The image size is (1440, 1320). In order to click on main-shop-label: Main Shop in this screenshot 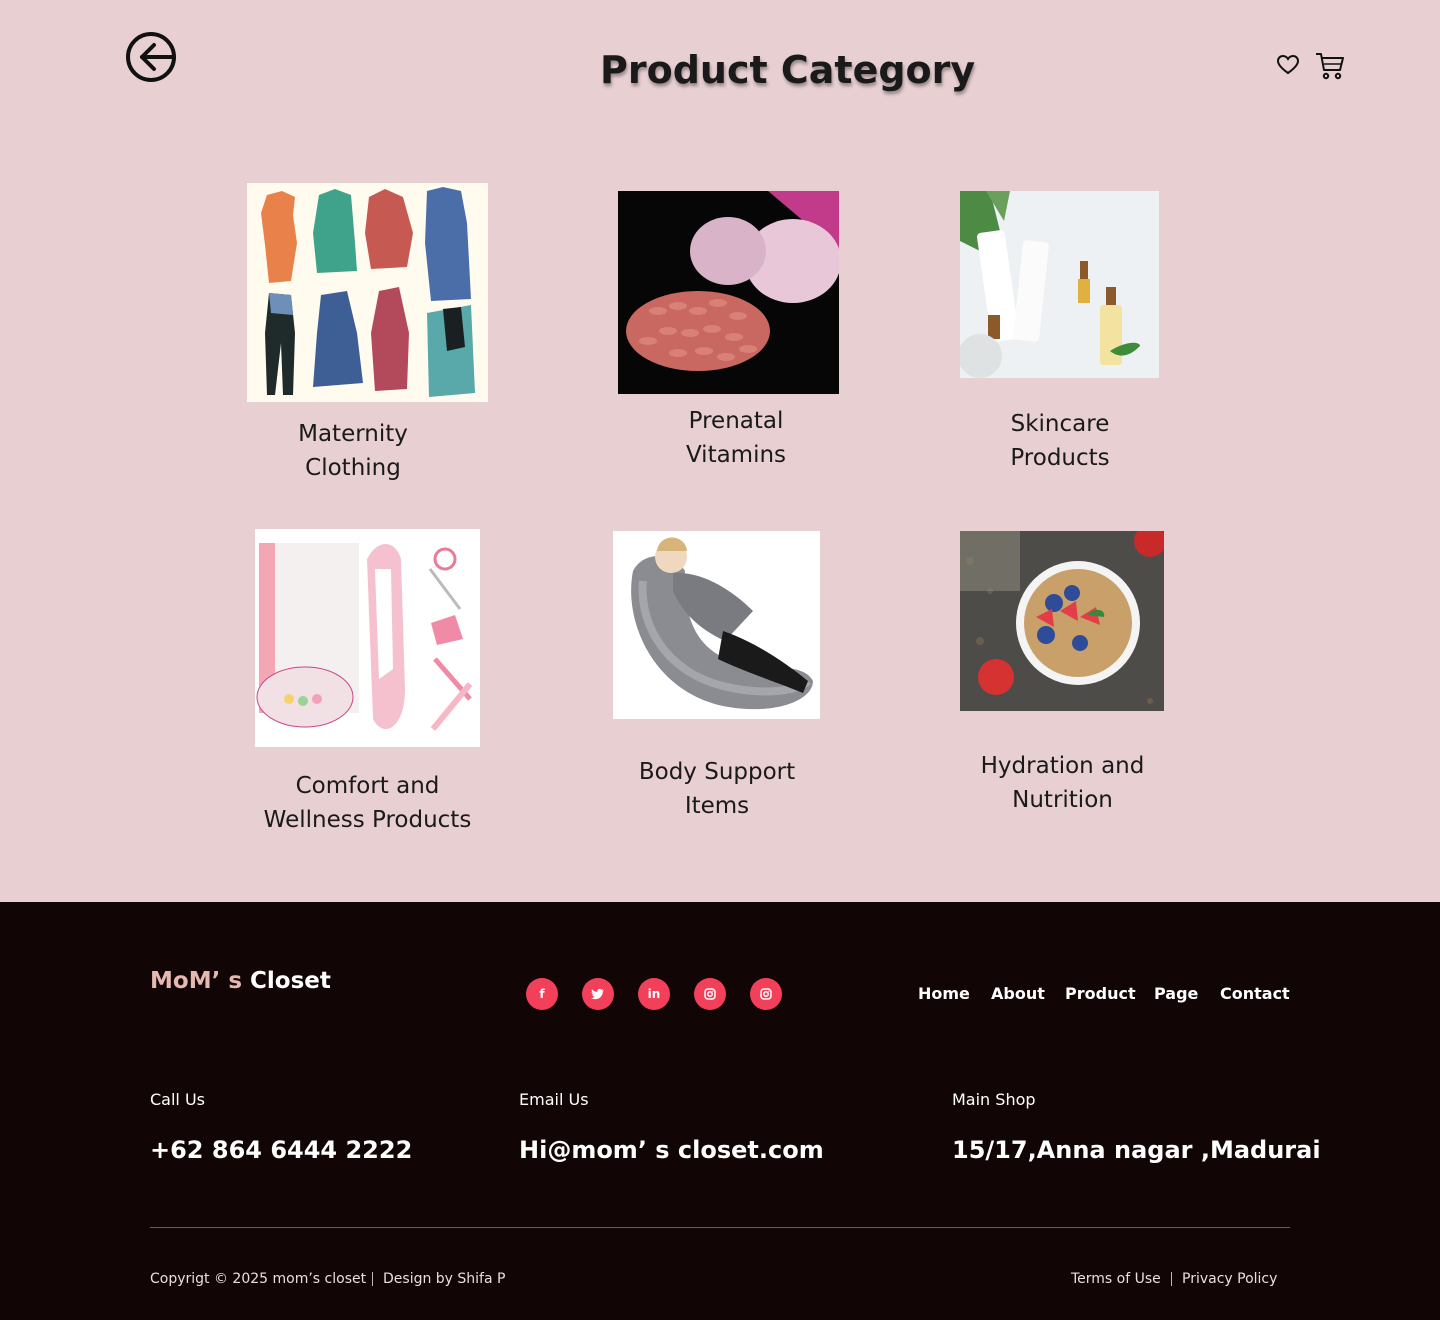, I will do `click(994, 1099)`.